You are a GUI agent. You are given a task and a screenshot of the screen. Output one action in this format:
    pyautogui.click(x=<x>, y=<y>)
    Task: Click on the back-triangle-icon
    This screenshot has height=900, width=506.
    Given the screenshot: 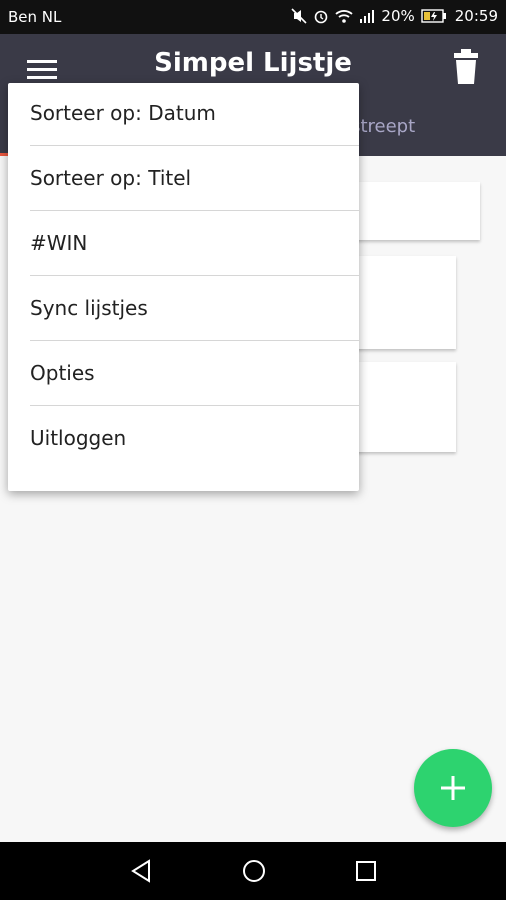 What is the action you would take?
    pyautogui.click(x=142, y=871)
    